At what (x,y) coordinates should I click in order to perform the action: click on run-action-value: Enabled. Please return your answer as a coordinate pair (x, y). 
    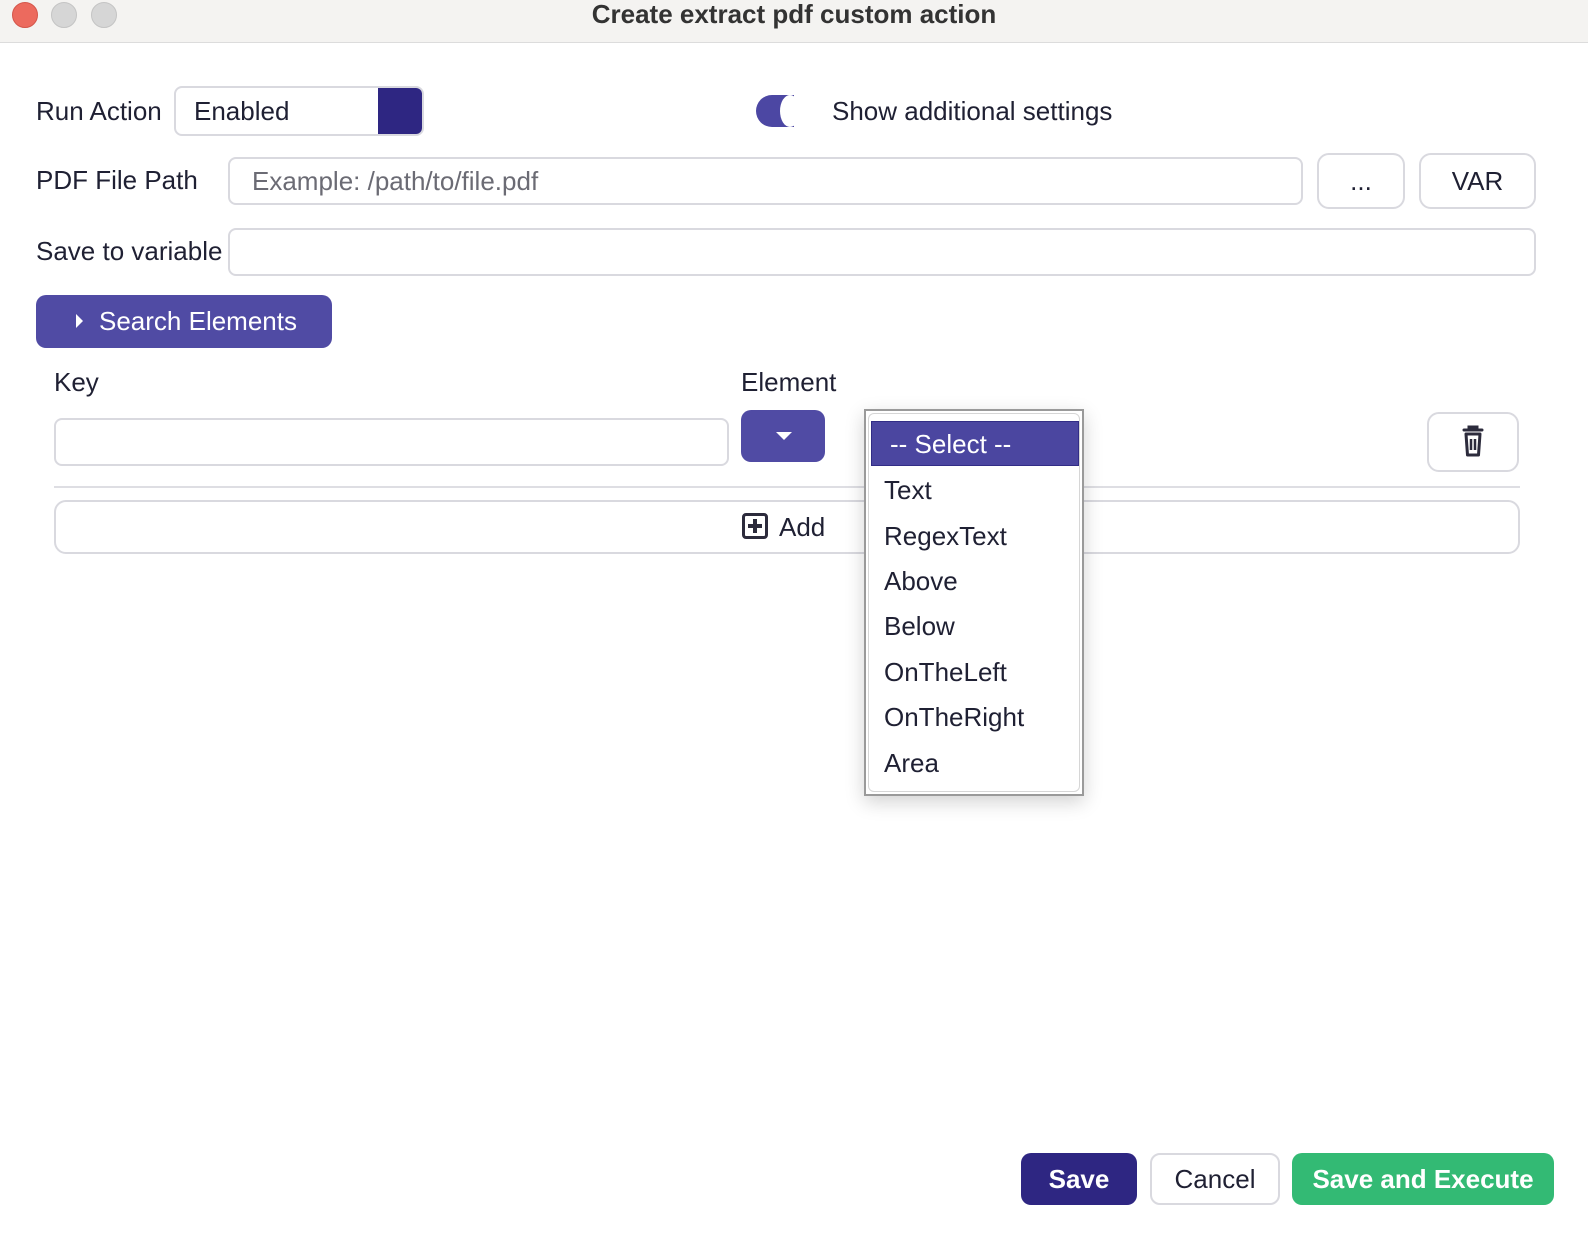
    Looking at the image, I should click on (242, 111).